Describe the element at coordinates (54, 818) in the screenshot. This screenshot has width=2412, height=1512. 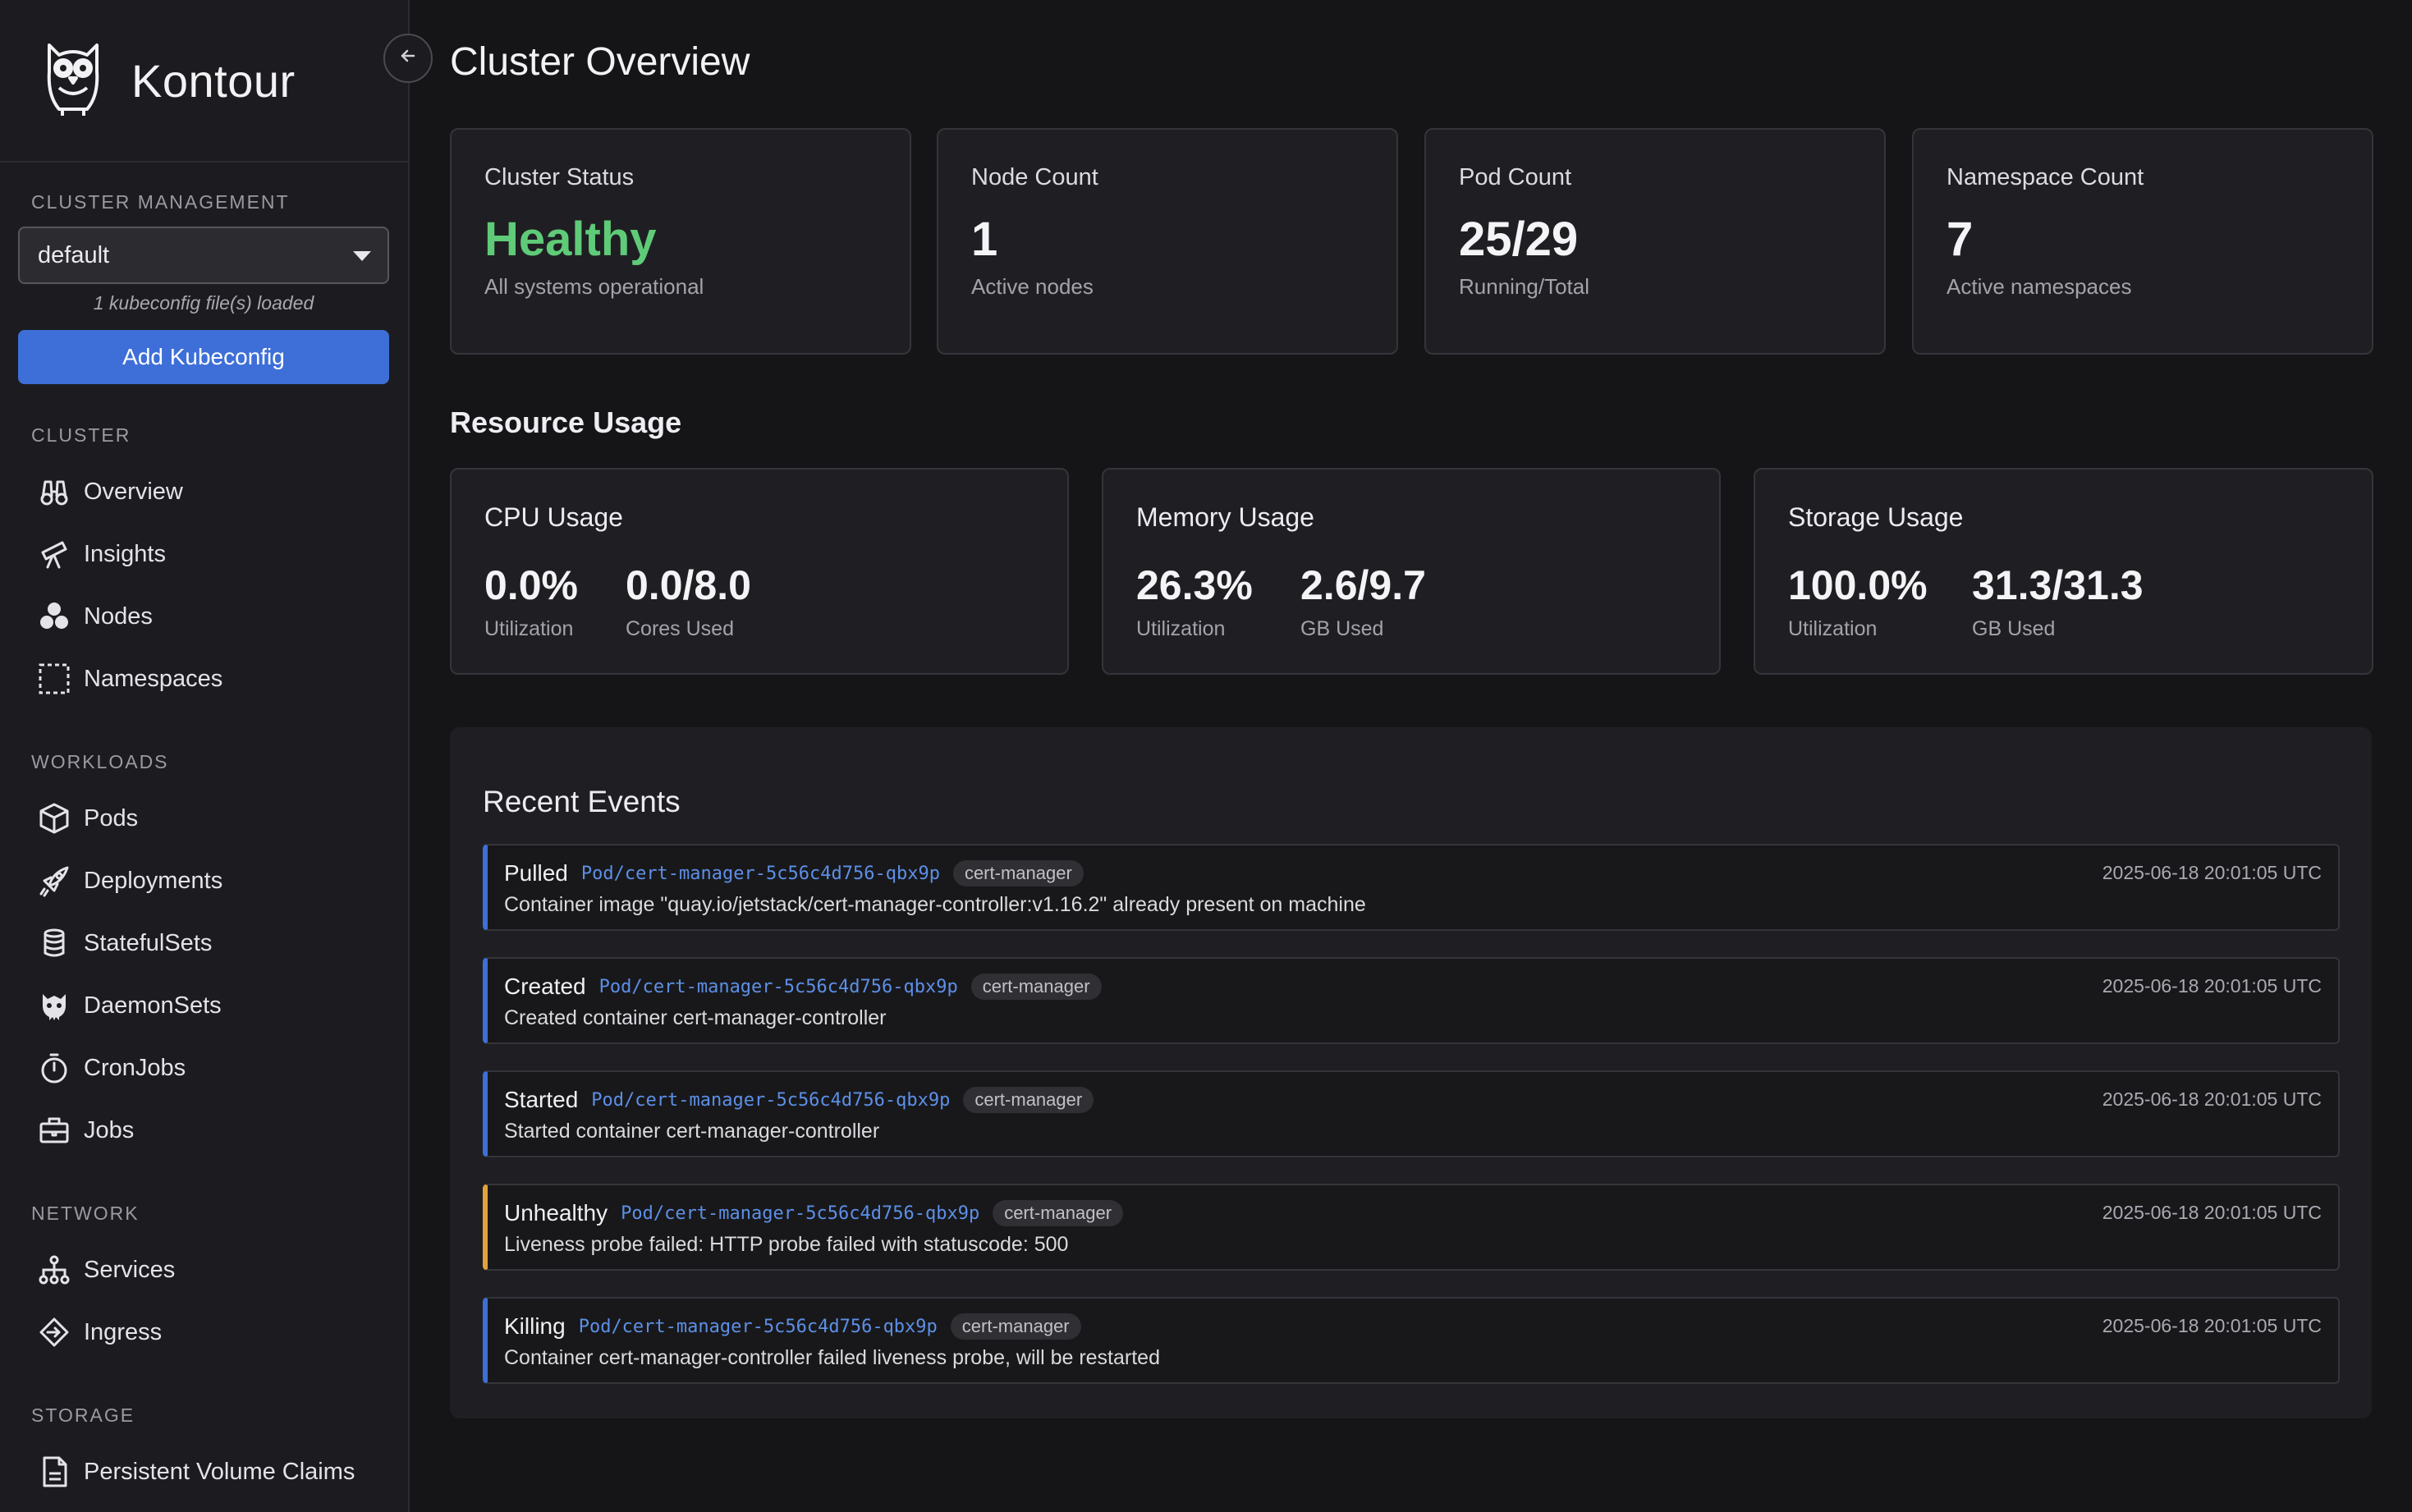
I see `cube-icon` at that location.